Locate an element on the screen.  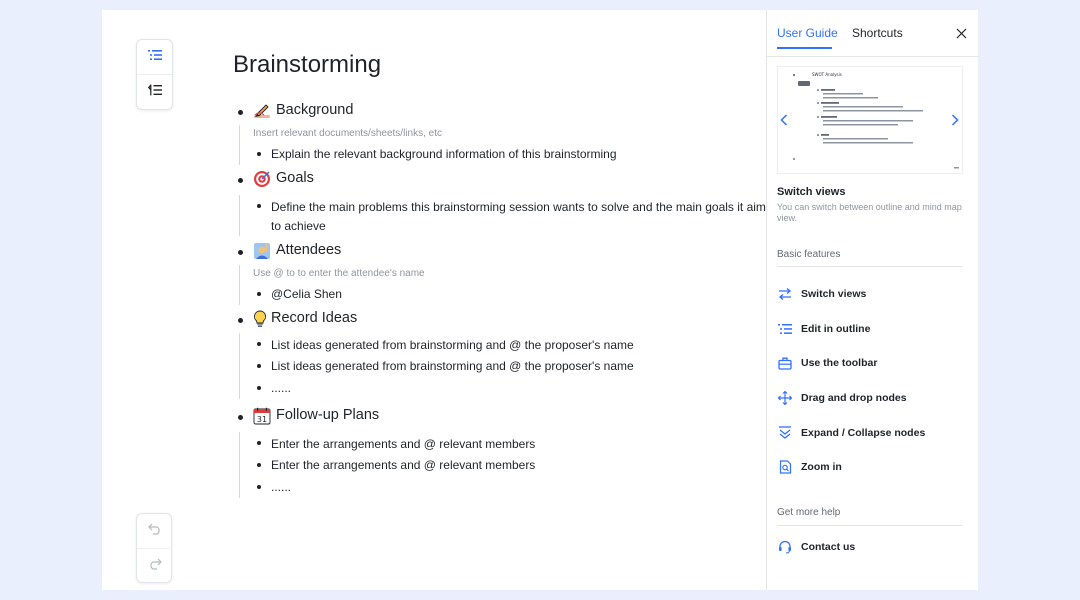
section-label: Follow-up Plans is located at coordinates (328, 415).